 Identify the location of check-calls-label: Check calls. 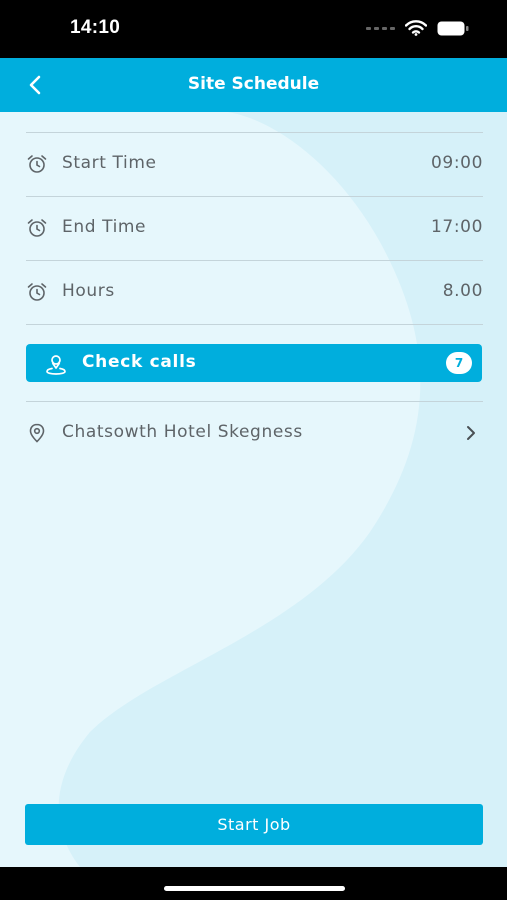
(139, 362).